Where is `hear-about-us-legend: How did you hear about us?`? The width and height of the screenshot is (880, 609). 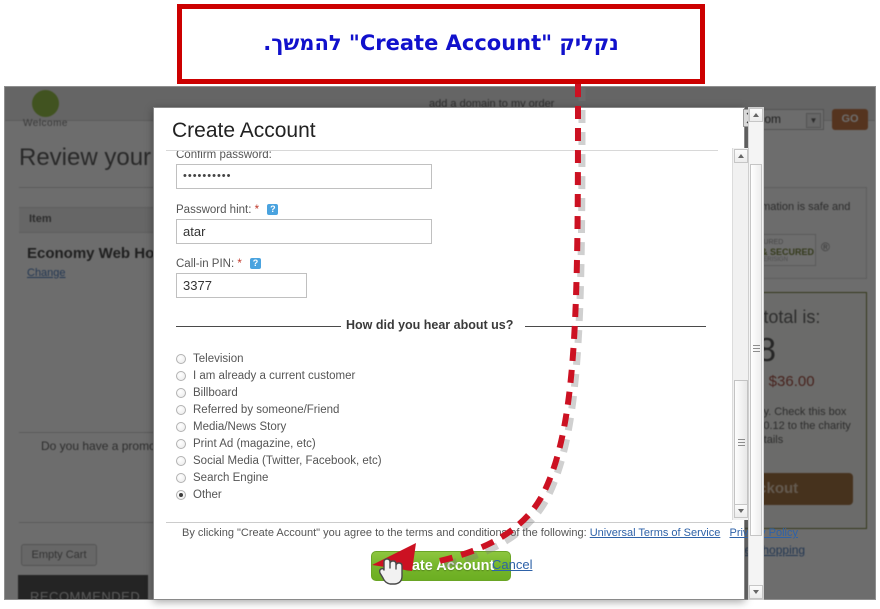
hear-about-us-legend: How did you hear about us? is located at coordinates (441, 326).